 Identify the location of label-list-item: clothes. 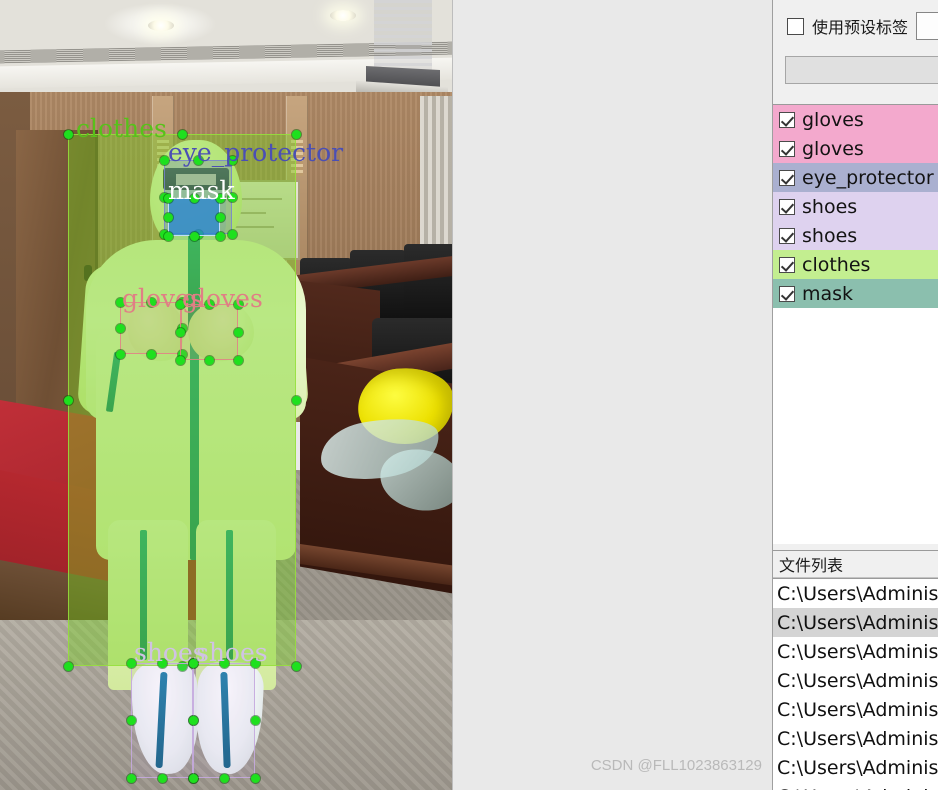
(855, 264).